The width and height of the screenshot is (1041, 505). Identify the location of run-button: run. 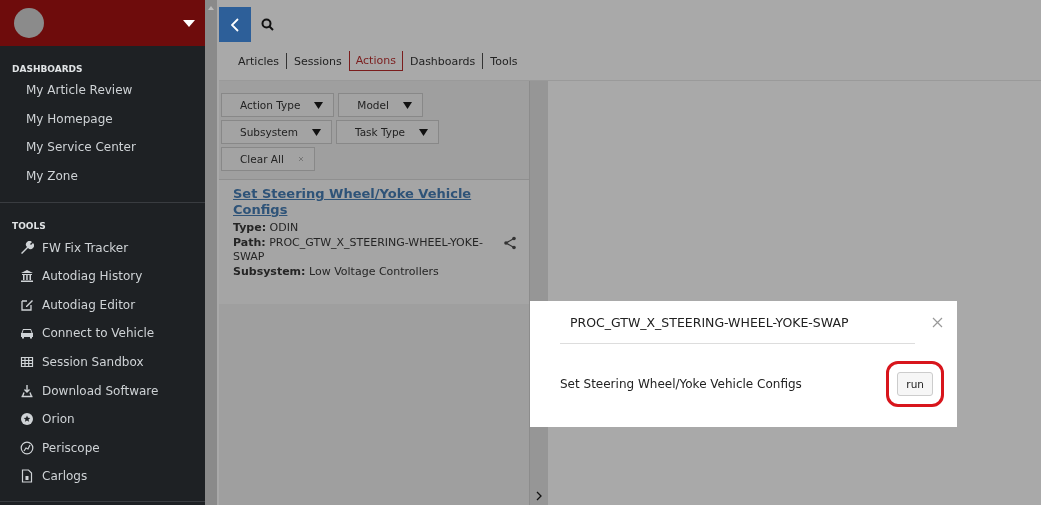
(915, 384).